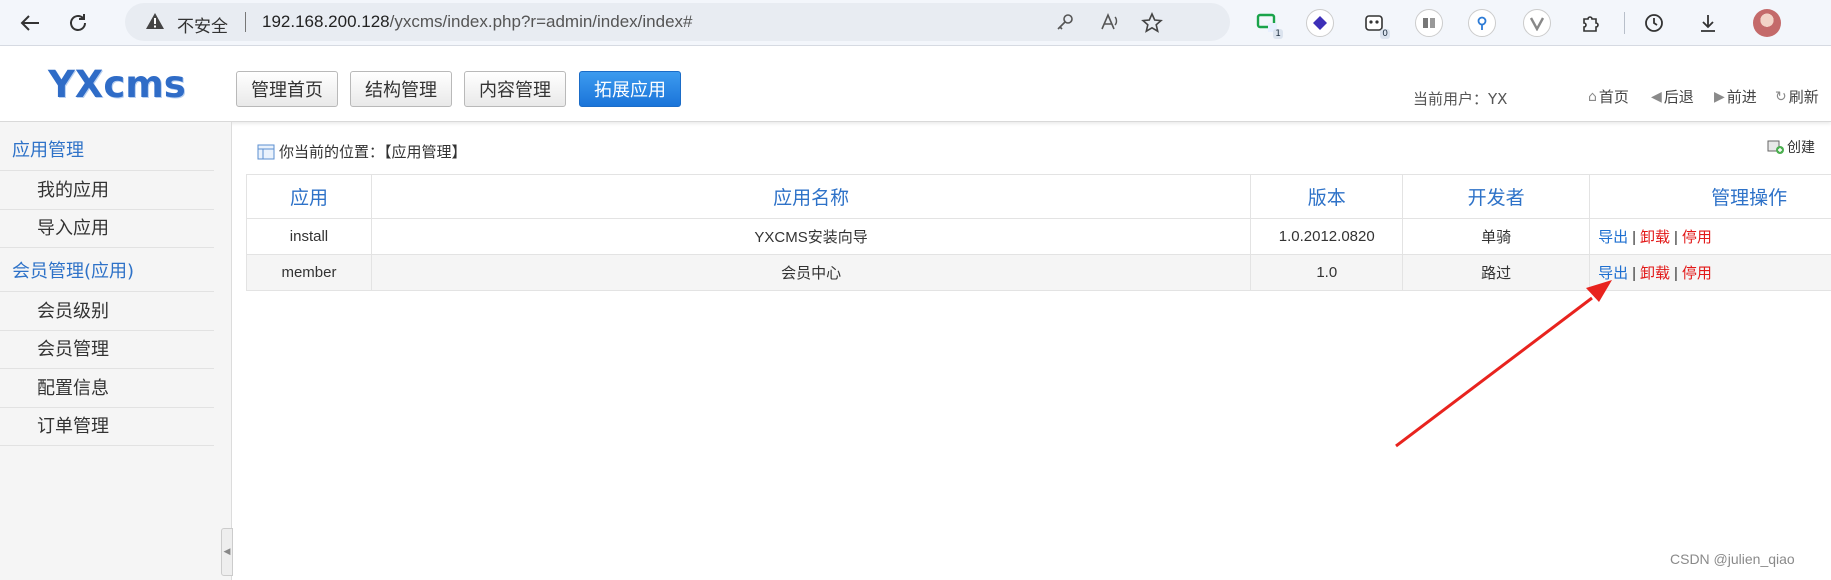  Describe the element at coordinates (401, 89) in the screenshot. I see `menu-structure: 结构管理` at that location.